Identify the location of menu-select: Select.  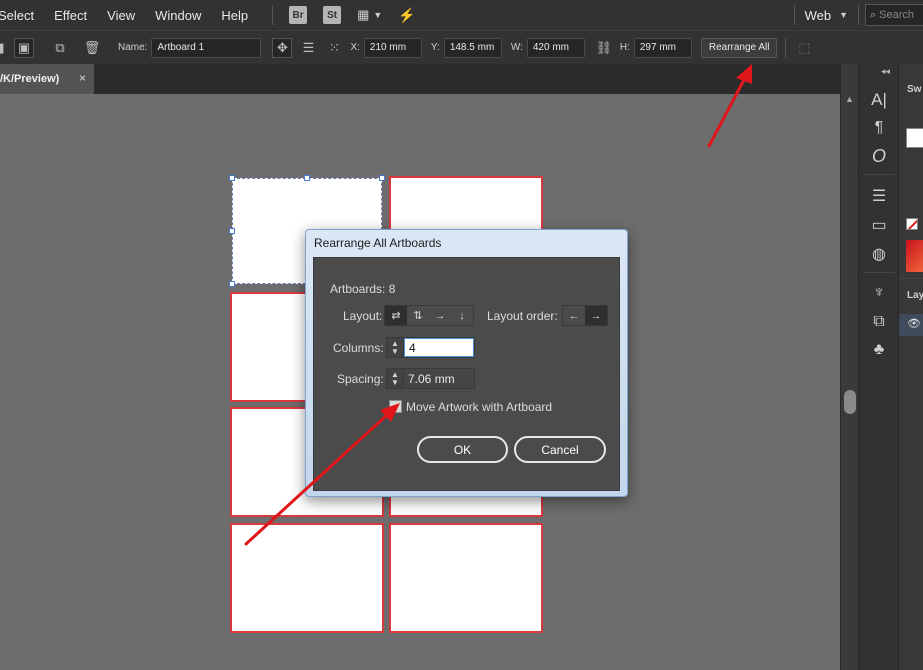
(17, 15).